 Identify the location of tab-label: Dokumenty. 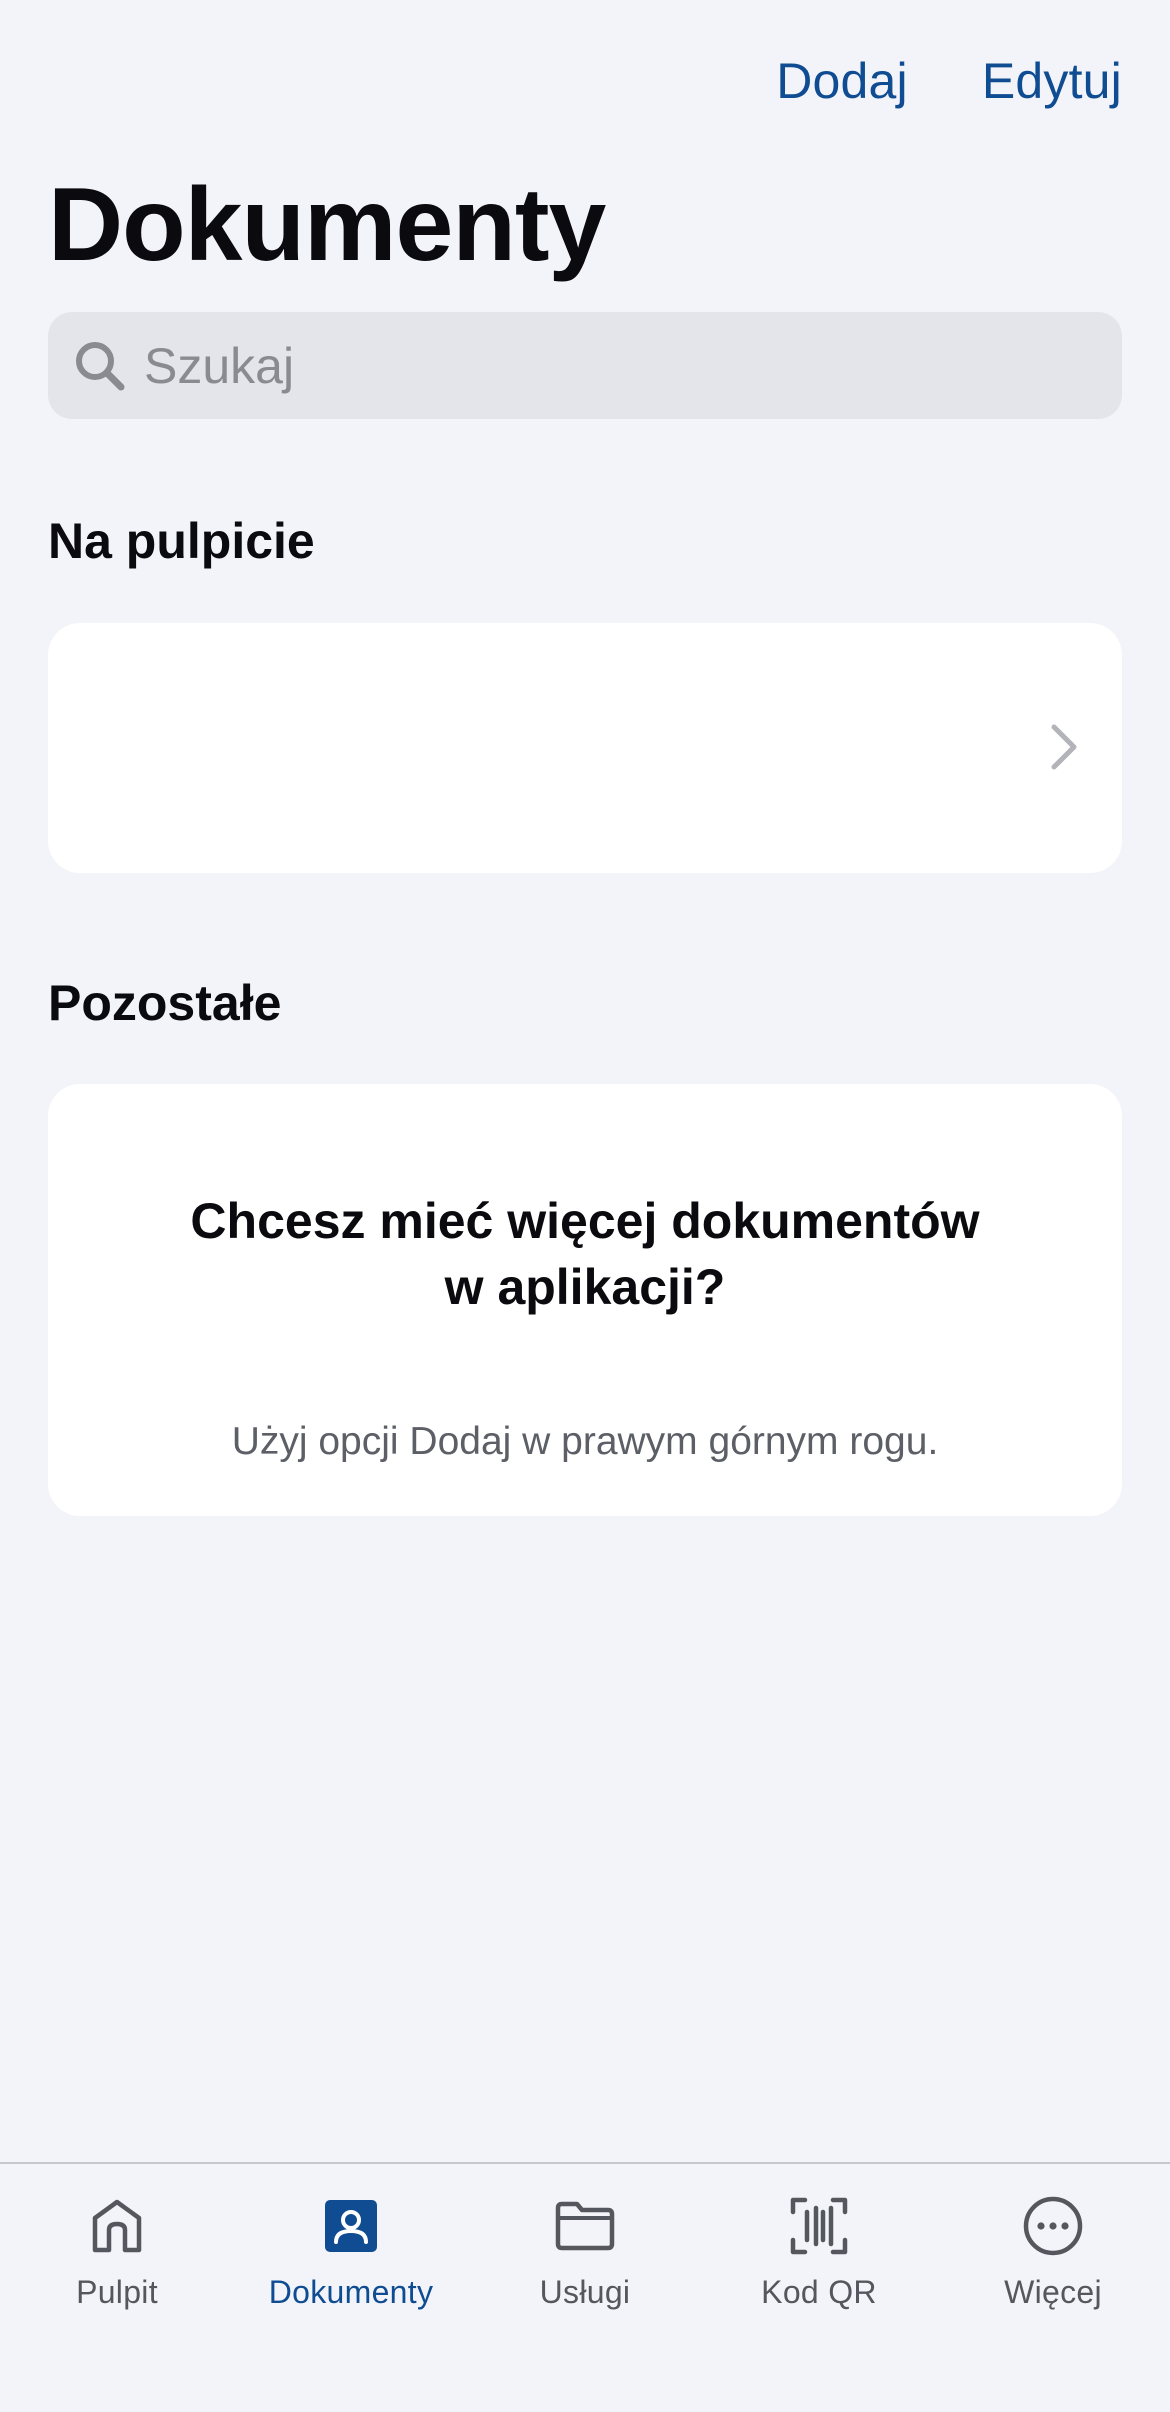
(351, 2292).